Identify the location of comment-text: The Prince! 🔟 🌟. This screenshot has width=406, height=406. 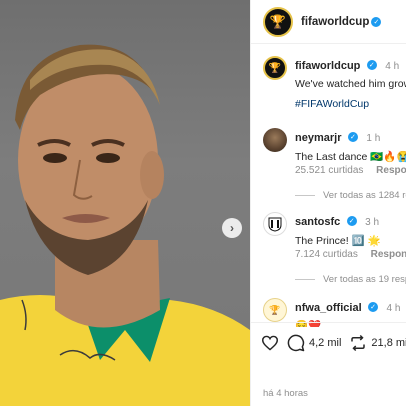
(338, 241).